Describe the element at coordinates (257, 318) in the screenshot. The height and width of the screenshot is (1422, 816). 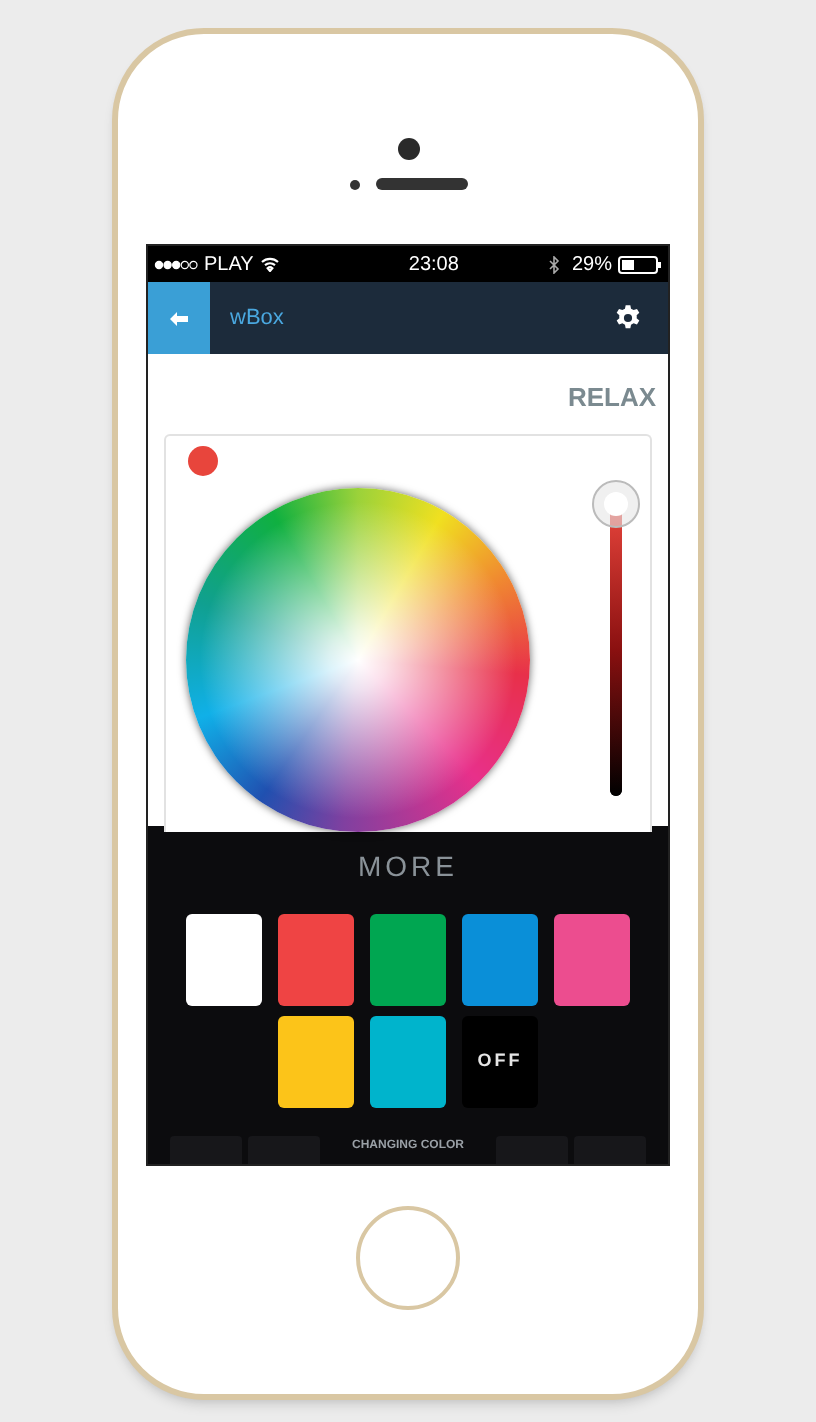
I see `app-title: wBox` at that location.